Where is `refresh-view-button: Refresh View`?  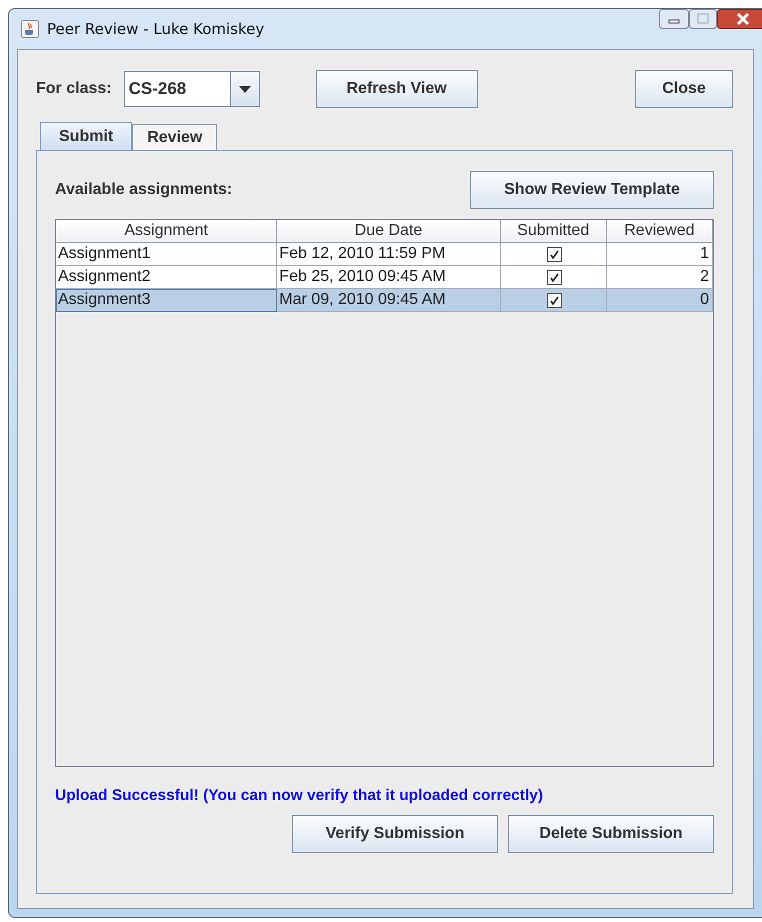
refresh-view-button: Refresh View is located at coordinates (397, 89).